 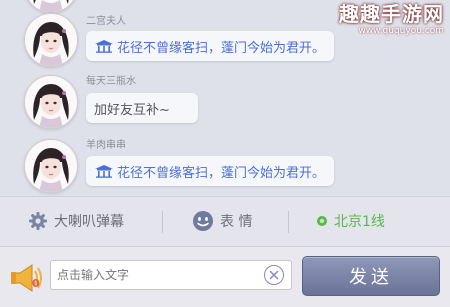 I want to click on broadcast-danmaku-button: 大喇叭弹幕, so click(x=76, y=221).